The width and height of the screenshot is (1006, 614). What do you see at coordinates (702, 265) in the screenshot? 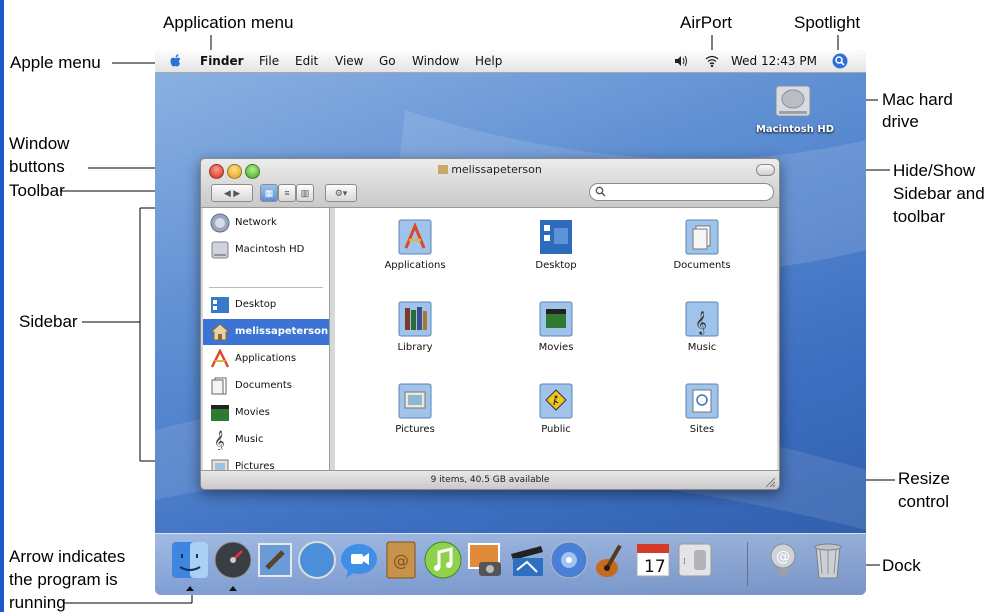
I see `folder-label: Documents` at bounding box center [702, 265].